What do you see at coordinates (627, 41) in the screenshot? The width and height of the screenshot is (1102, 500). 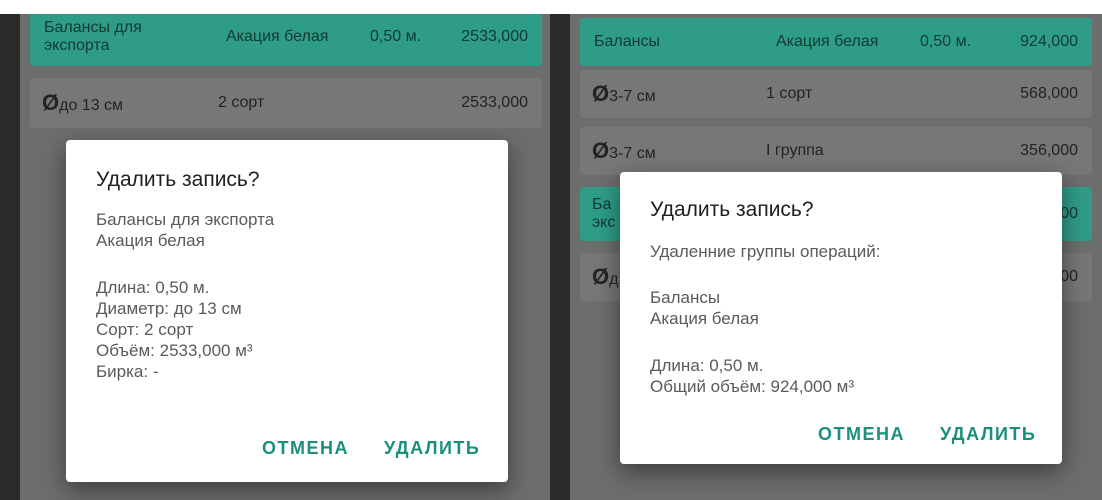 I see `right-header-name: Балансы` at bounding box center [627, 41].